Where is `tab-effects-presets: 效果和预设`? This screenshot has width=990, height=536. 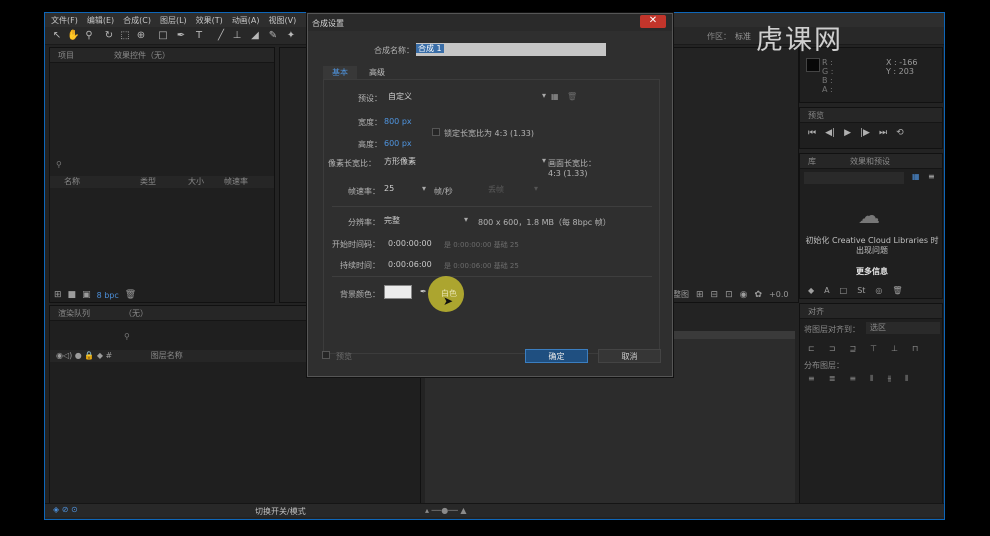 tab-effects-presets: 效果和预设 is located at coordinates (870, 161).